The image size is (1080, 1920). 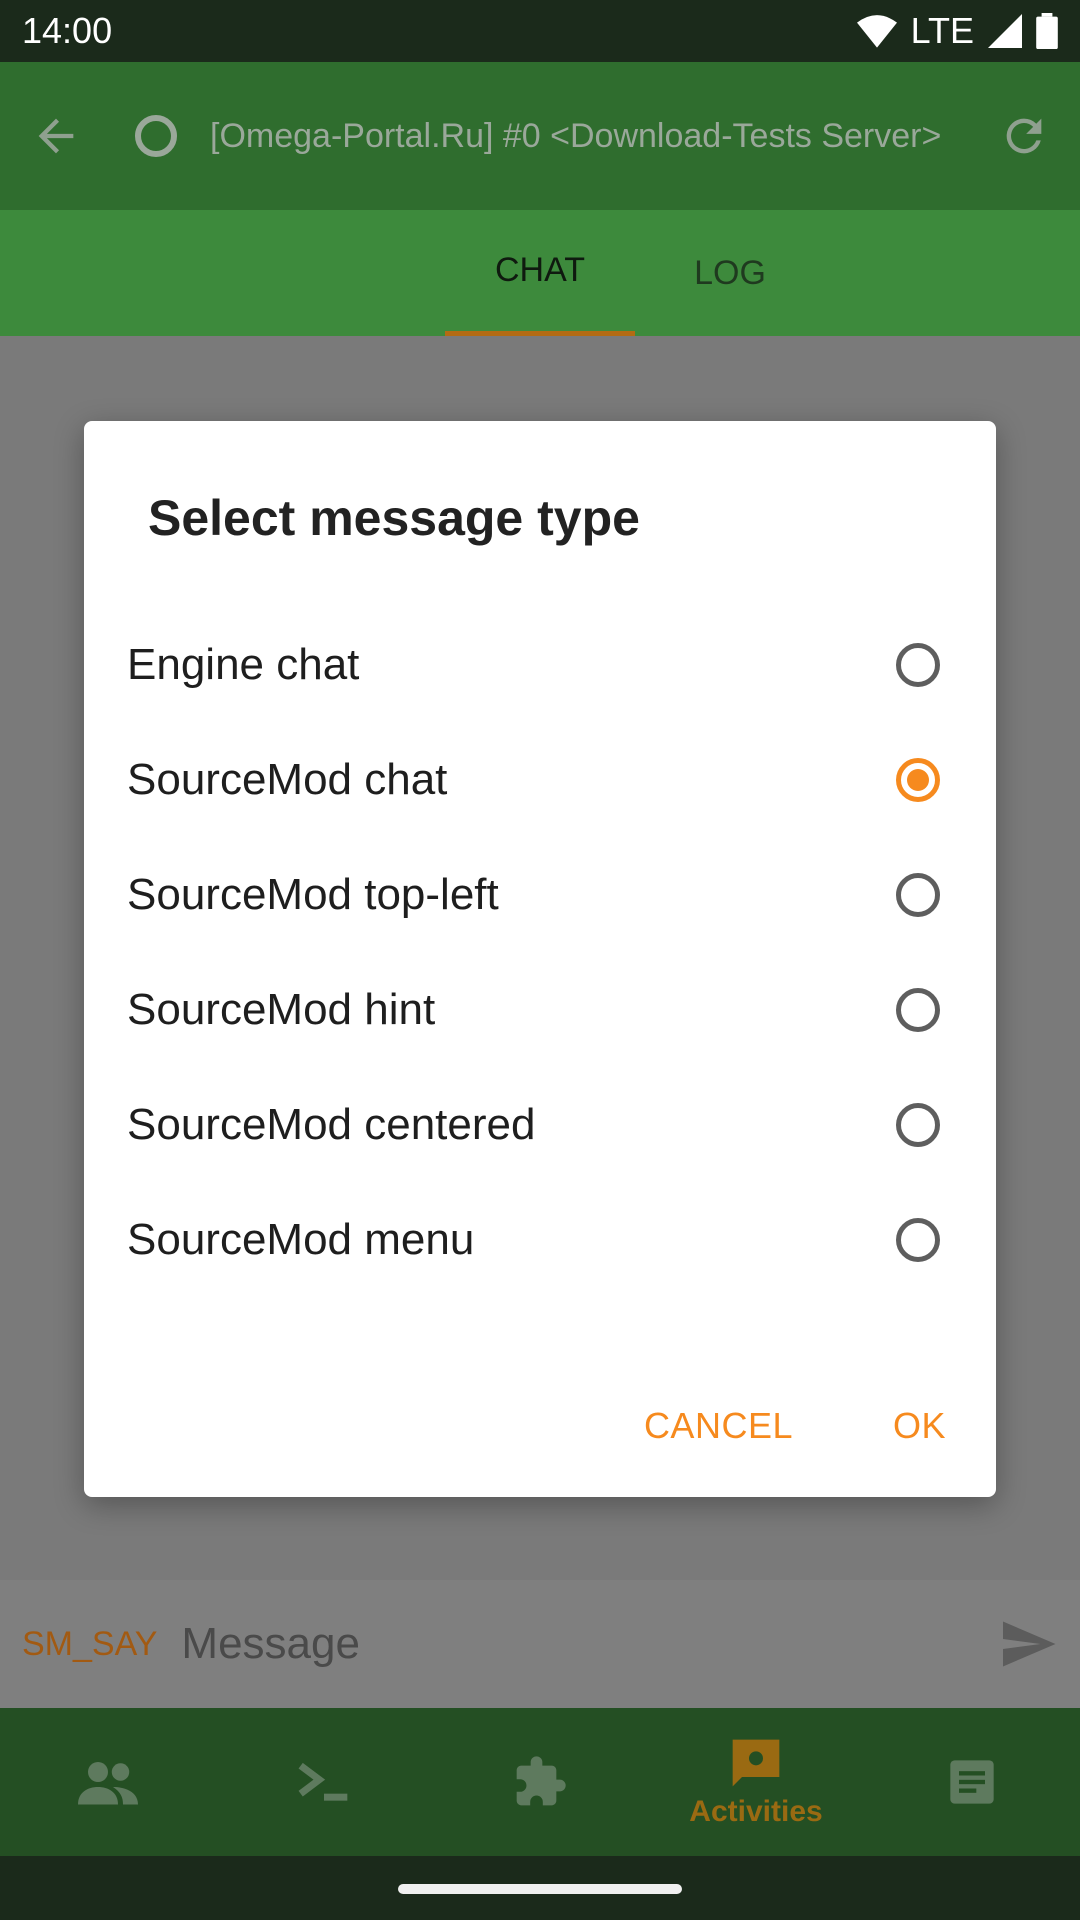 What do you see at coordinates (540, 270) in the screenshot?
I see `tab-chat-label: CHAT` at bounding box center [540, 270].